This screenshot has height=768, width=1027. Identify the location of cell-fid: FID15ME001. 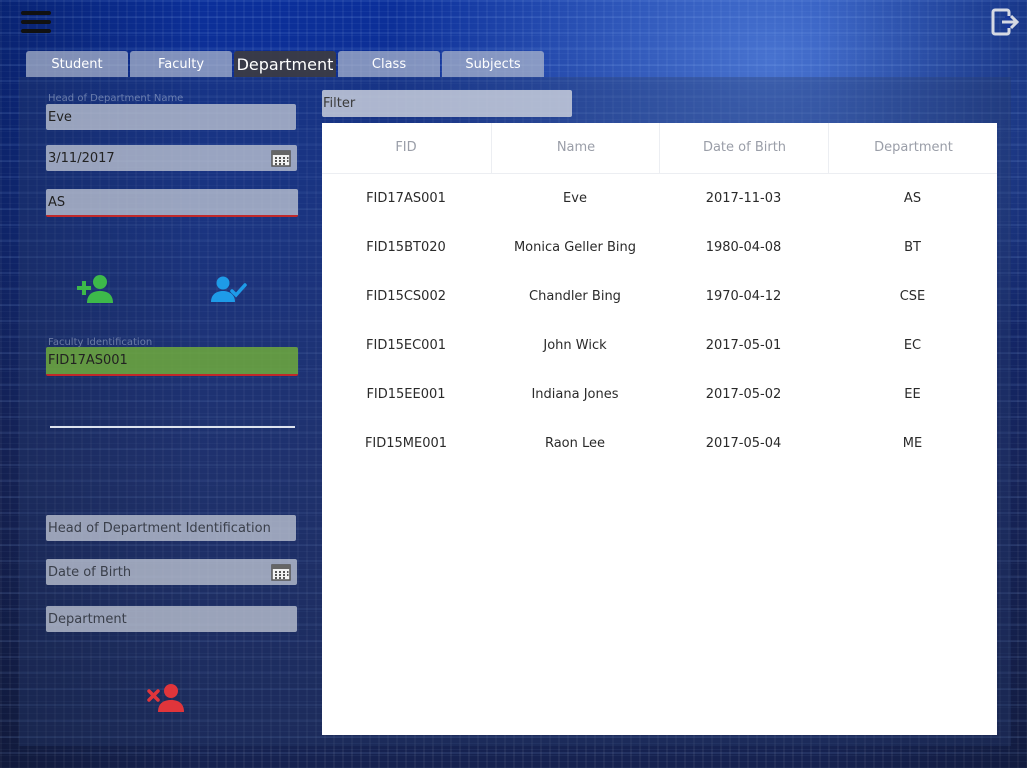
(406, 443).